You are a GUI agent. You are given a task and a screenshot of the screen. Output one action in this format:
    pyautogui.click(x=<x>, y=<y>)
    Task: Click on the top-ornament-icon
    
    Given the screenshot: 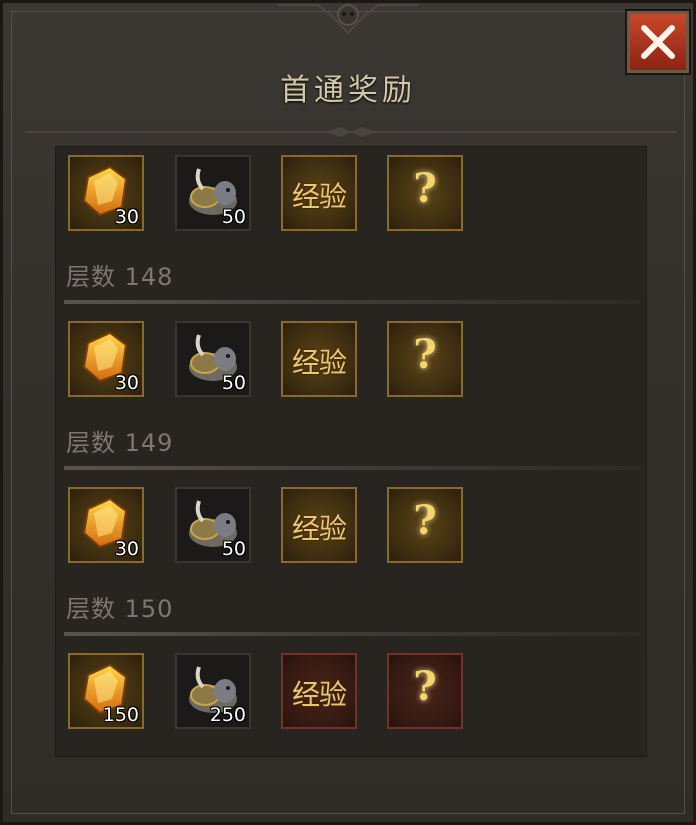 What is the action you would take?
    pyautogui.click(x=348, y=19)
    